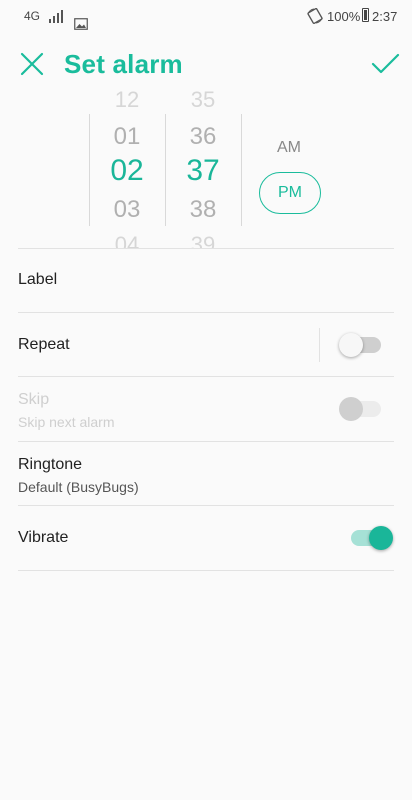 The height and width of the screenshot is (800, 412). Describe the element at coordinates (203, 137) in the screenshot. I see `minute-option: 36` at that location.